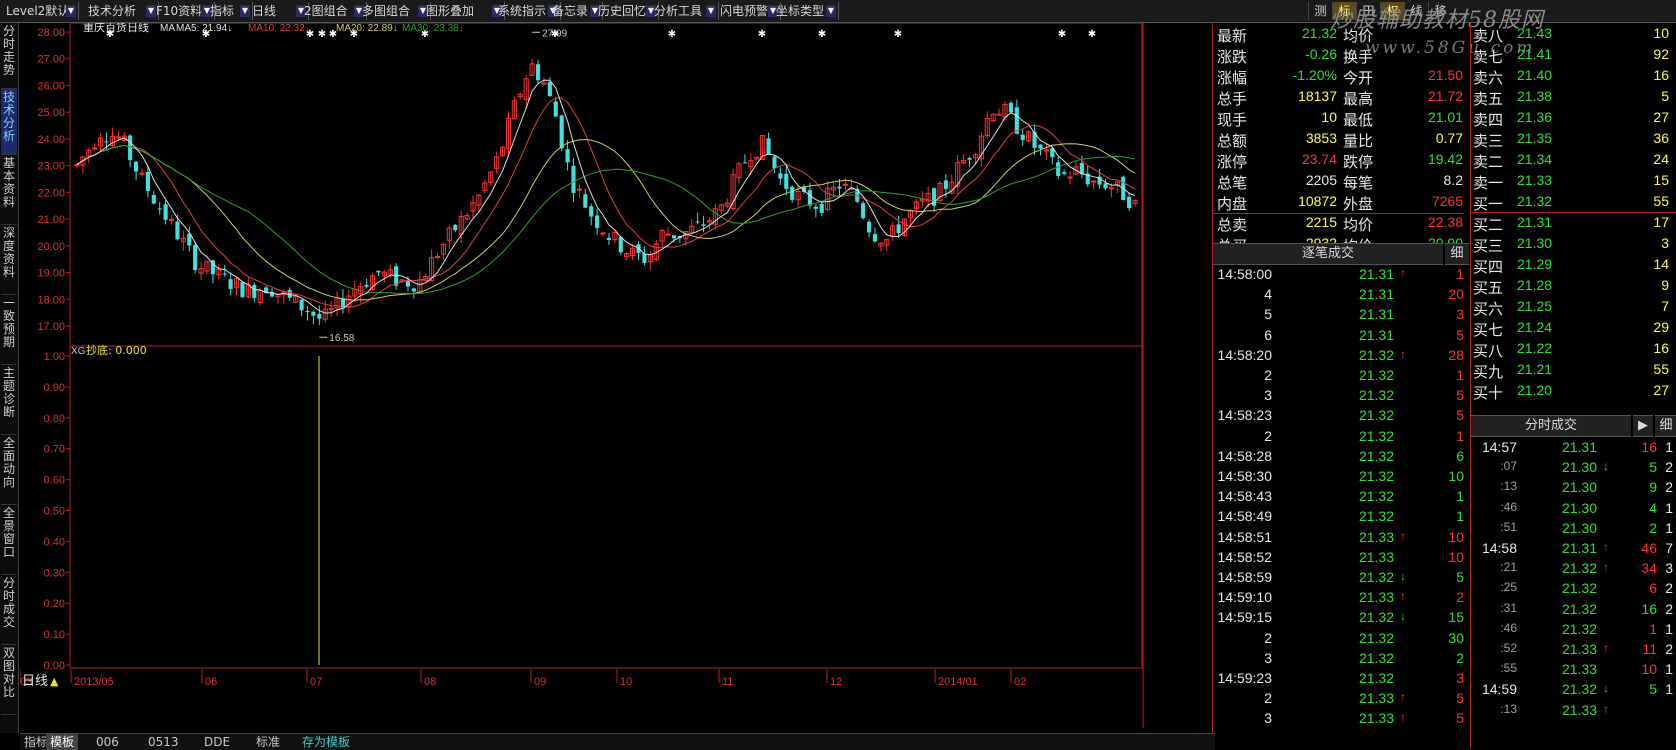 The image size is (1676, 750). I want to click on quote-label: 内盘, so click(1232, 204).